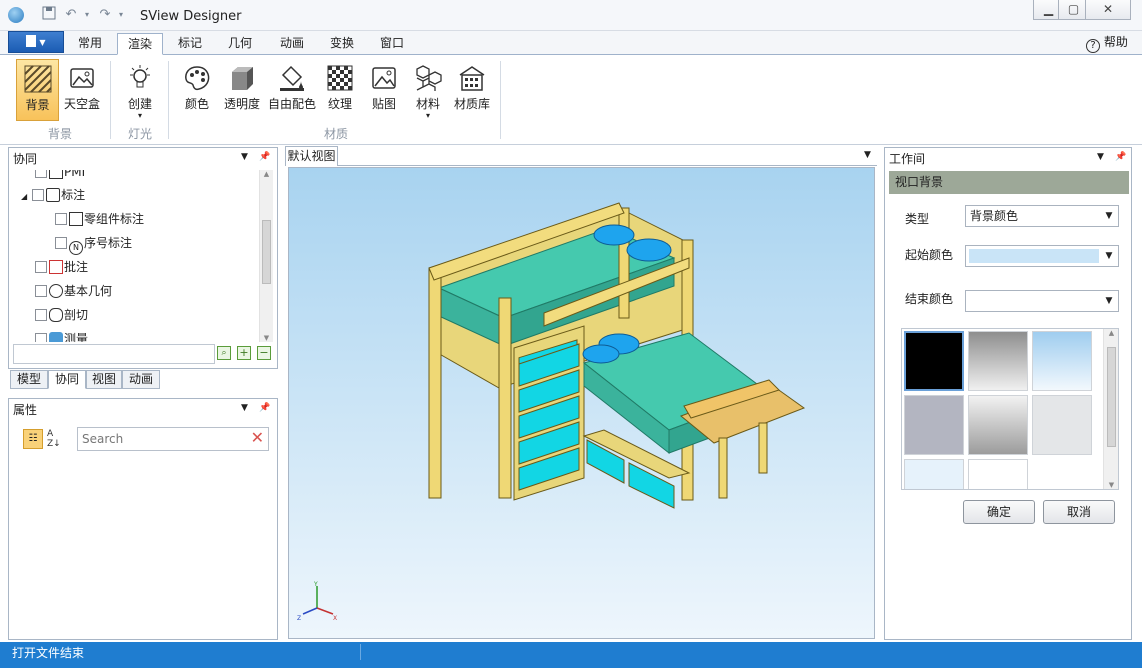 This screenshot has width=1142, height=668. What do you see at coordinates (141, 379) in the screenshot?
I see `tab-animation-panel: 动画` at bounding box center [141, 379].